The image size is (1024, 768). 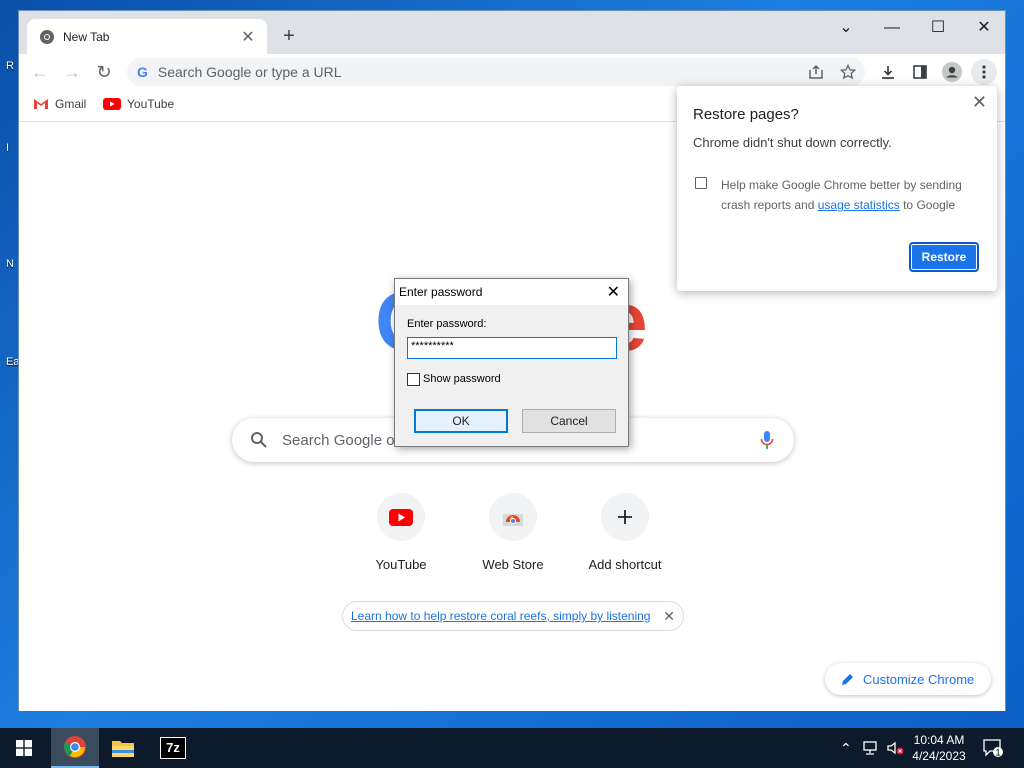 What do you see at coordinates (7, 148) in the screenshot?
I see `desktop-icon-label: I` at bounding box center [7, 148].